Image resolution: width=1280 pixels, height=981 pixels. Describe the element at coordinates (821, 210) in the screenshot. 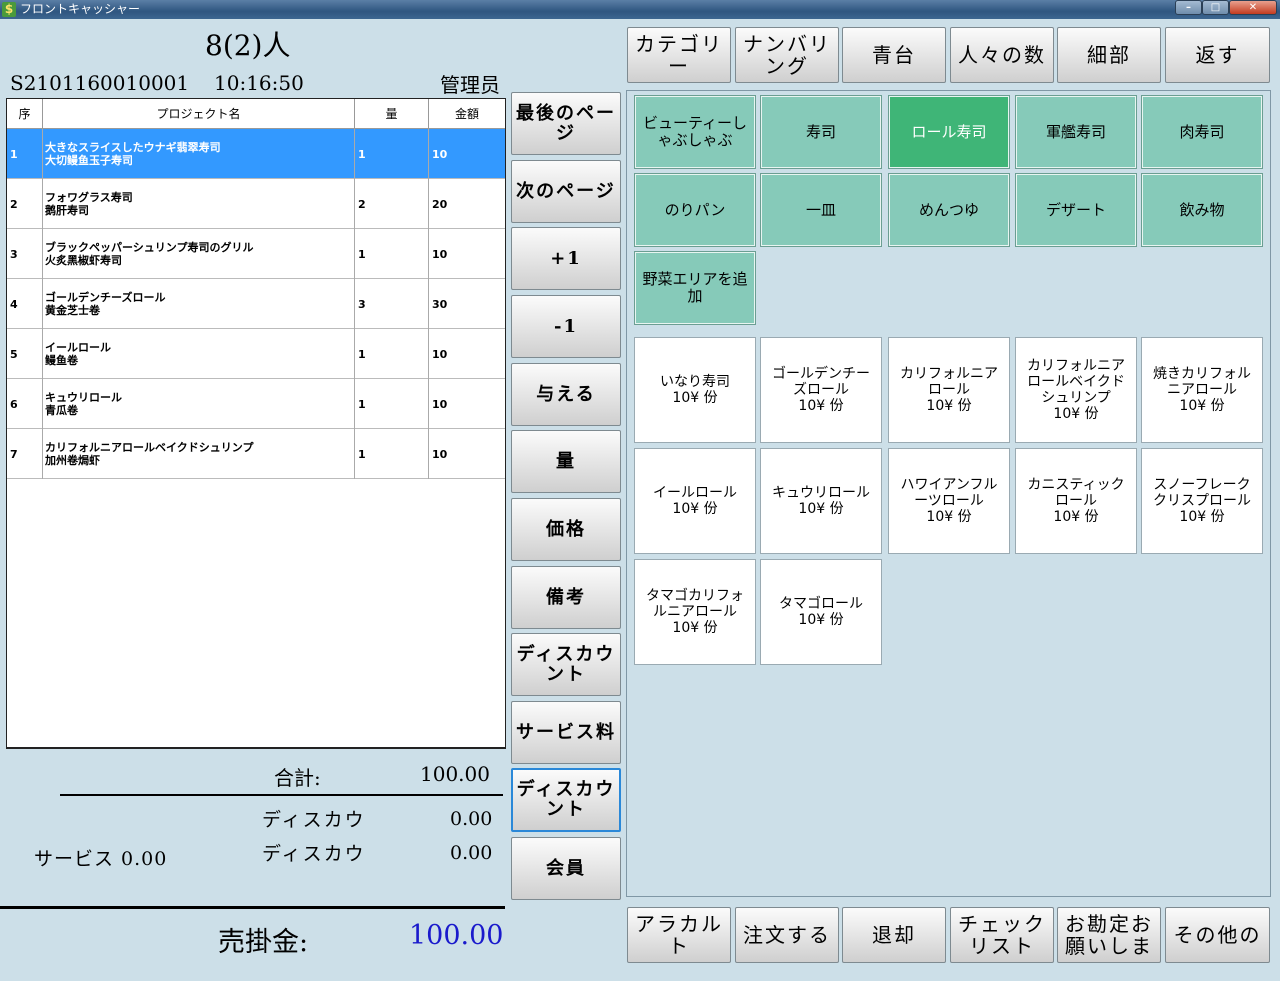

I see `category-item: 一皿` at that location.